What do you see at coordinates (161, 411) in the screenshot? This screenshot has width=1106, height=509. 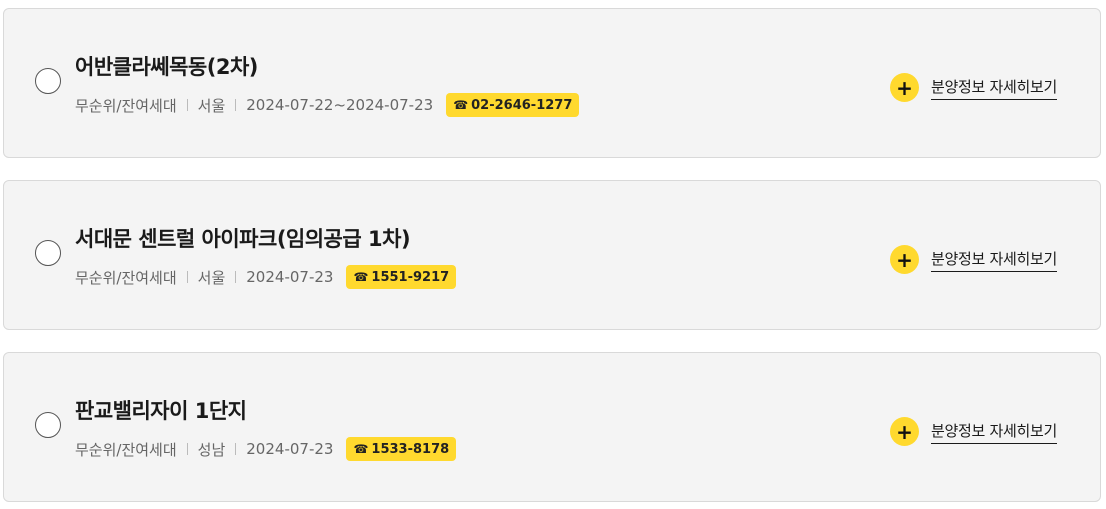 I see `listing-title: 판교밸리자이 1단지` at bounding box center [161, 411].